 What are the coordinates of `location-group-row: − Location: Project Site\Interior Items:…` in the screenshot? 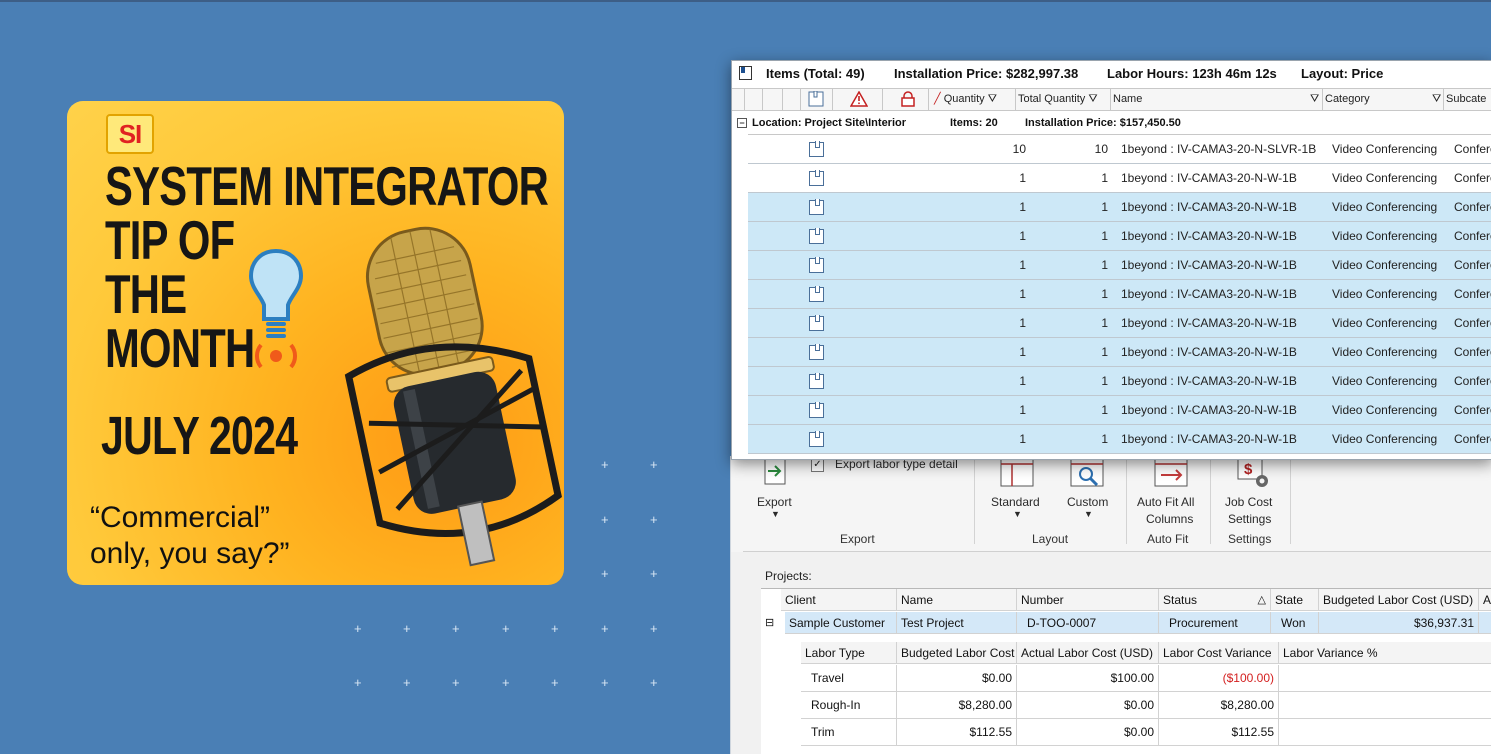 It's located at (1111, 123).